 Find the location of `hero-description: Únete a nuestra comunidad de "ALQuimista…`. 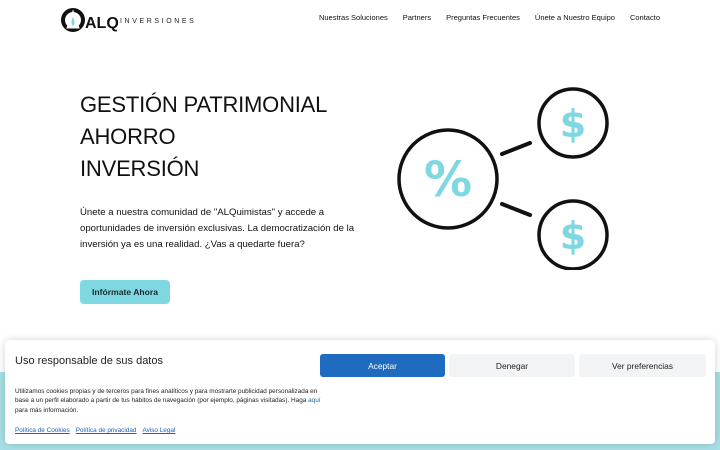

hero-description: Únete a nuestra comunidad de "ALQuimista… is located at coordinates (217, 228).